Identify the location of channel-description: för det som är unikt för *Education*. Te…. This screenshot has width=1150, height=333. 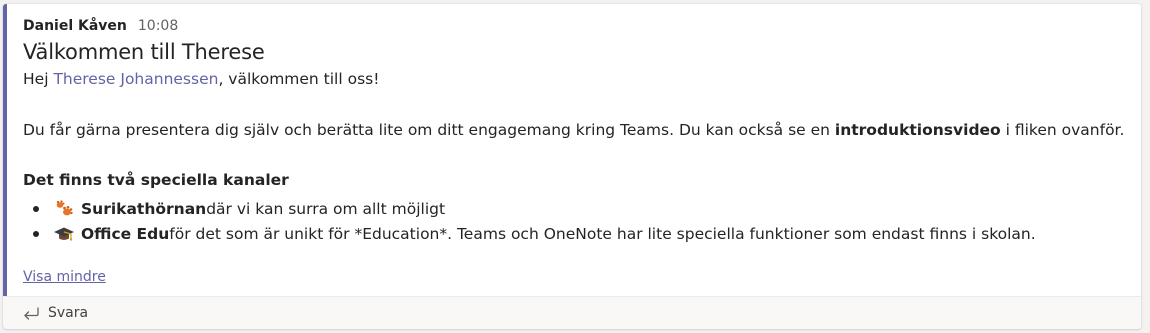
(602, 233).